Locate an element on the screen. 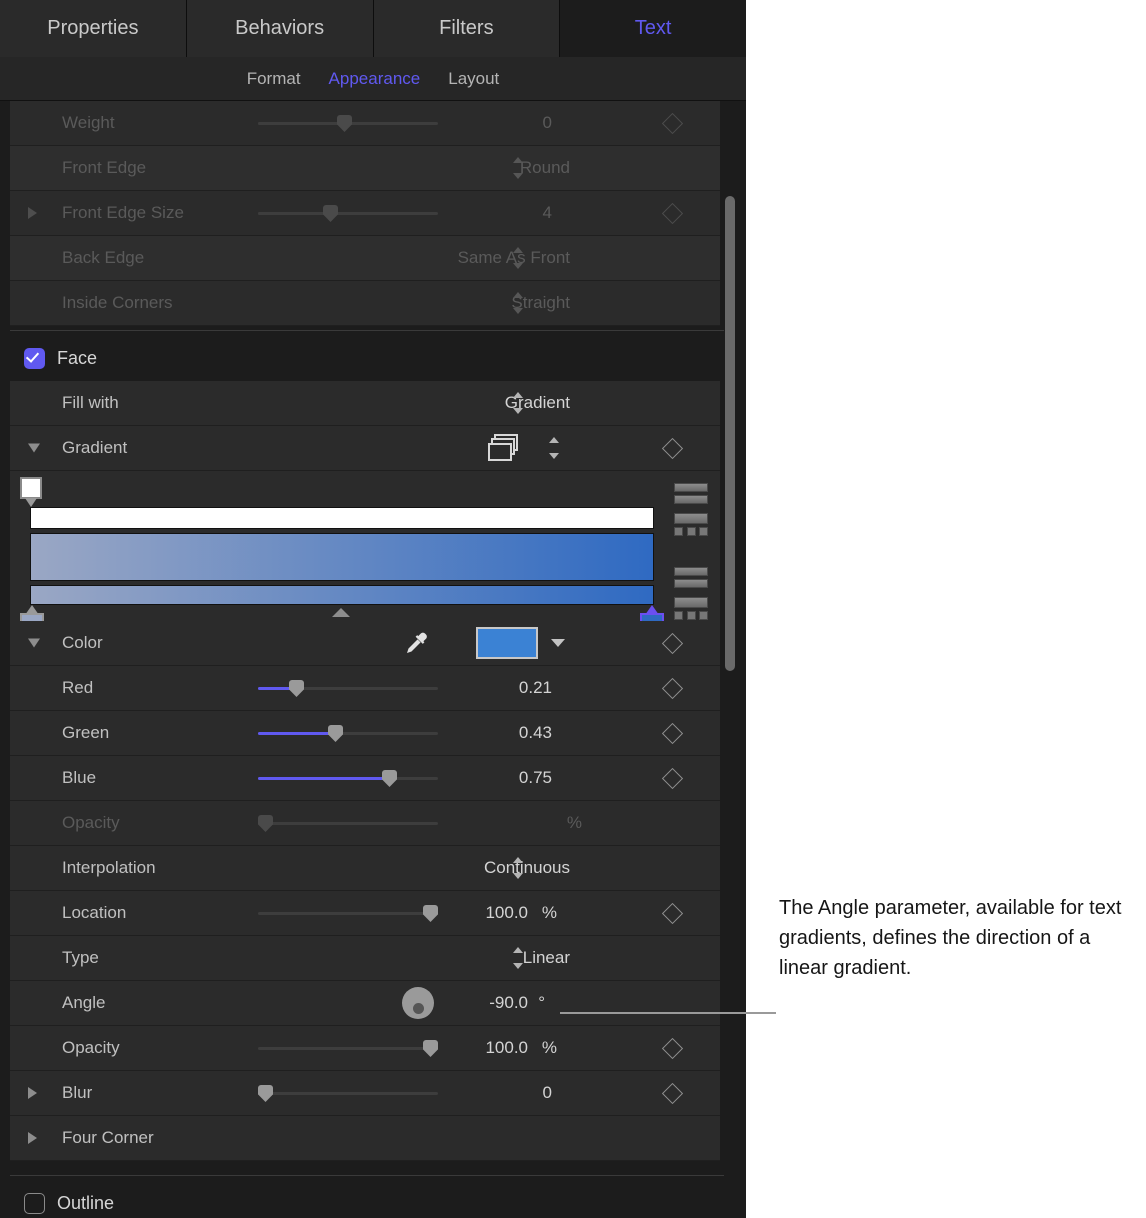  blue-slider-knob is located at coordinates (389, 778).